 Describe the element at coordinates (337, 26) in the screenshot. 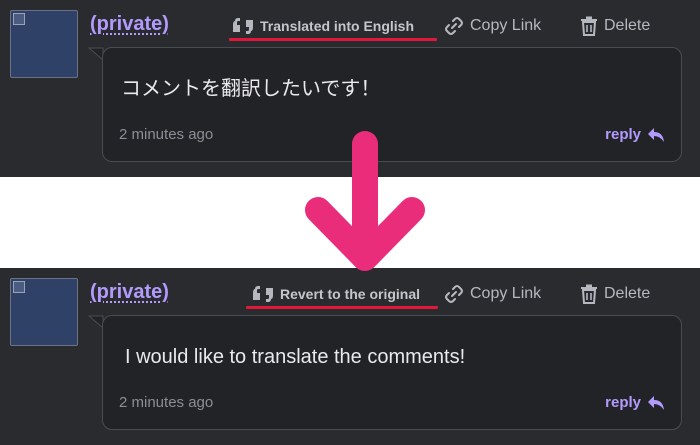

I see `translate-button-label: Translated into English` at that location.